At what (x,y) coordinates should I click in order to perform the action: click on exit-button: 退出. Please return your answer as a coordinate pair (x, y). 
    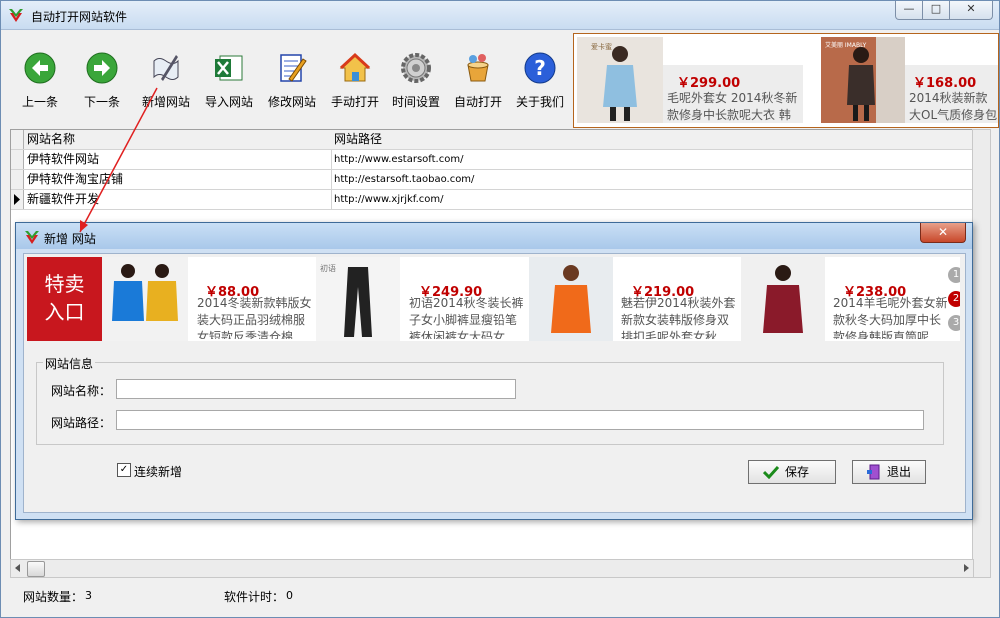
    Looking at the image, I should click on (889, 472).